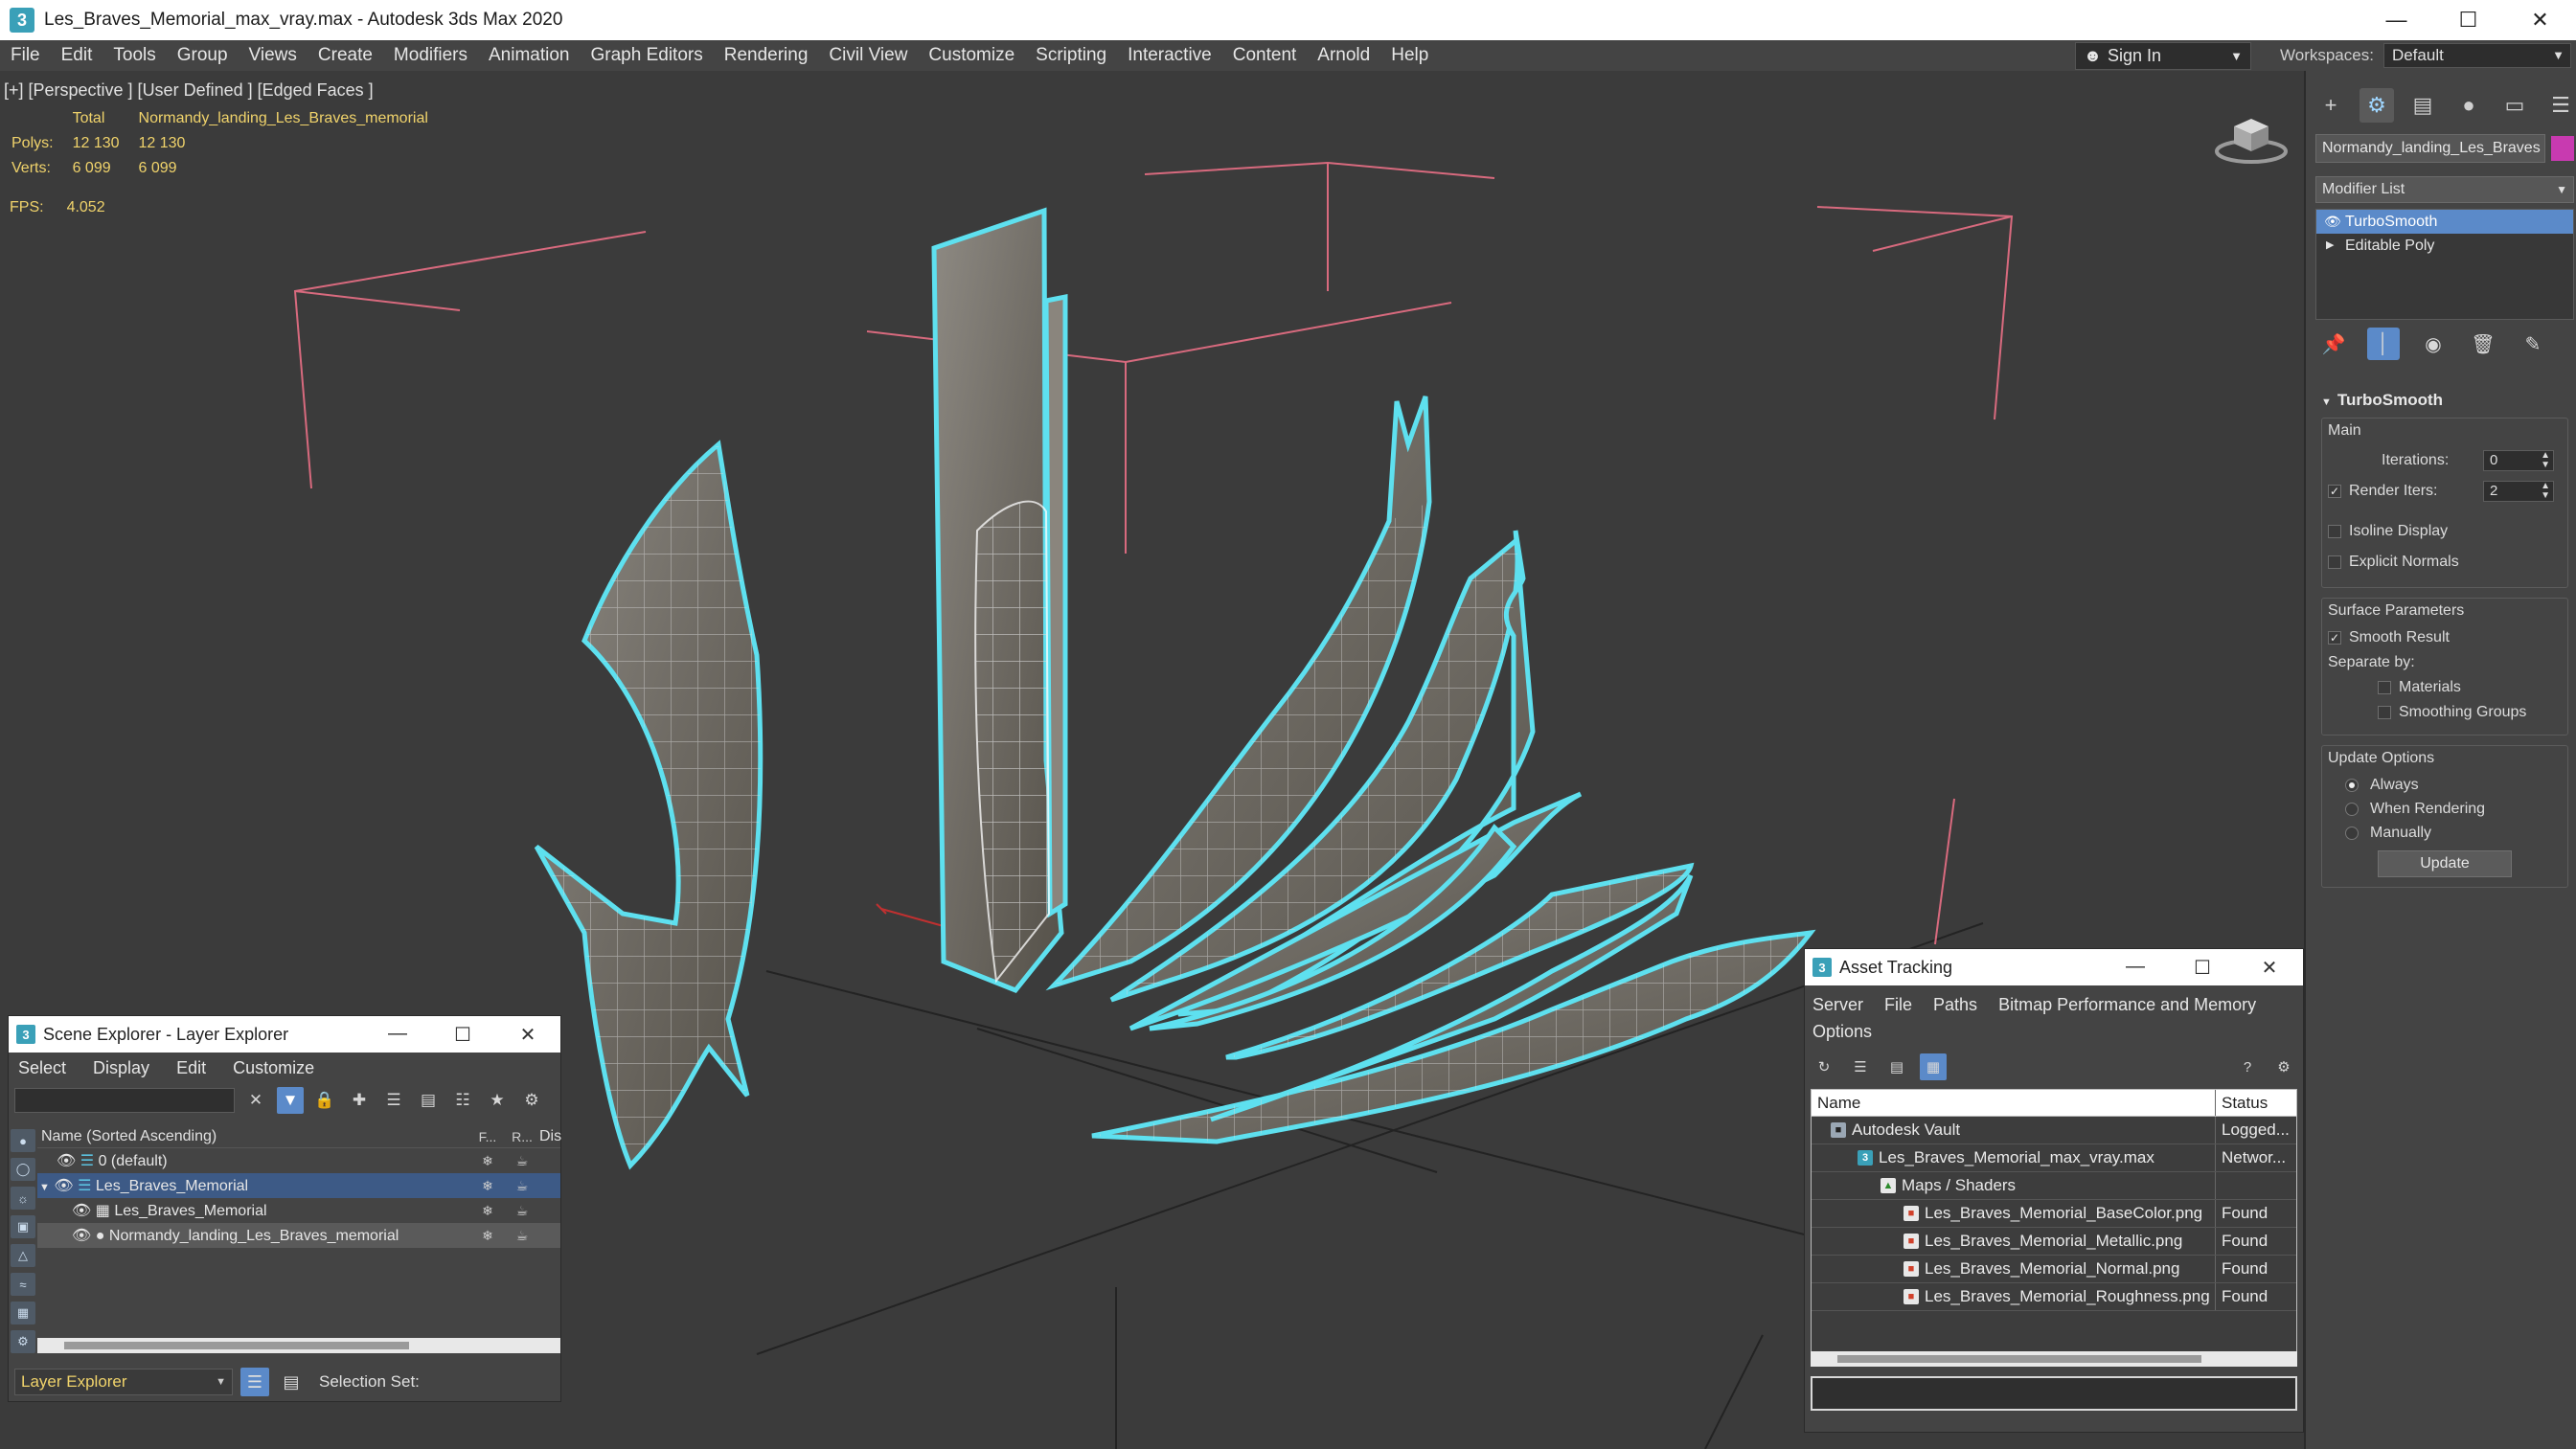  What do you see at coordinates (462, 1035) in the screenshot?
I see `maximize-button: ☐` at bounding box center [462, 1035].